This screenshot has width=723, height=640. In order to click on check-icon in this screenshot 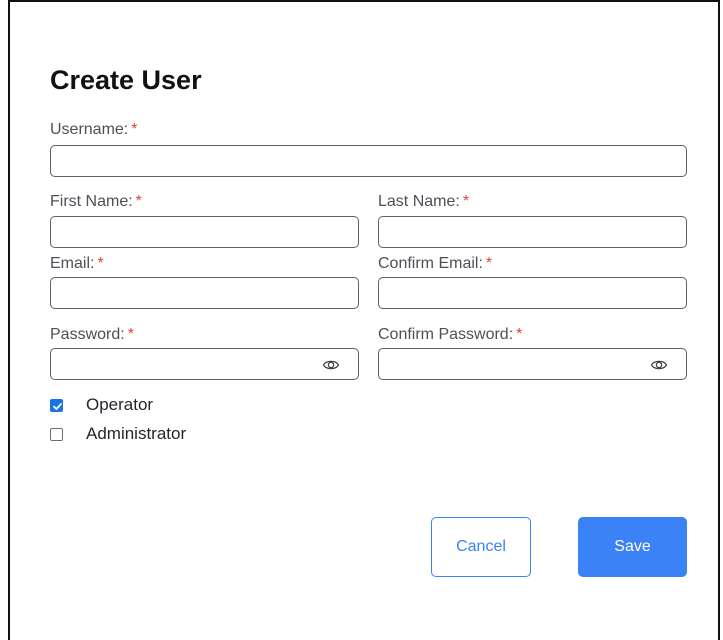, I will do `click(57, 406)`.